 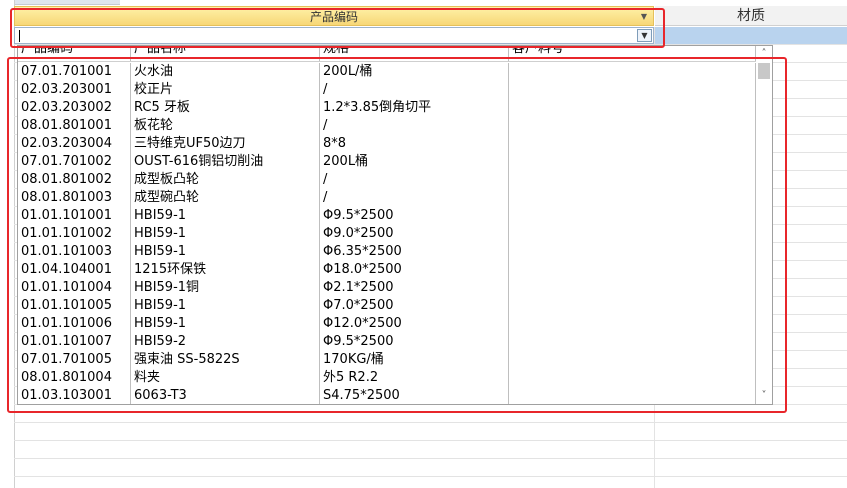 I want to click on list-item: 07.01.701001 火水油 200L/桶, so click(x=387, y=72).